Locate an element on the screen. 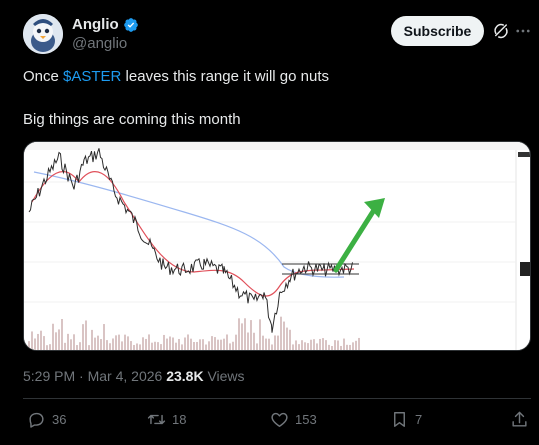 Image resolution: width=539 pixels, height=445 pixels. post-text-line-2: Big things are coming this month is located at coordinates (132, 119).